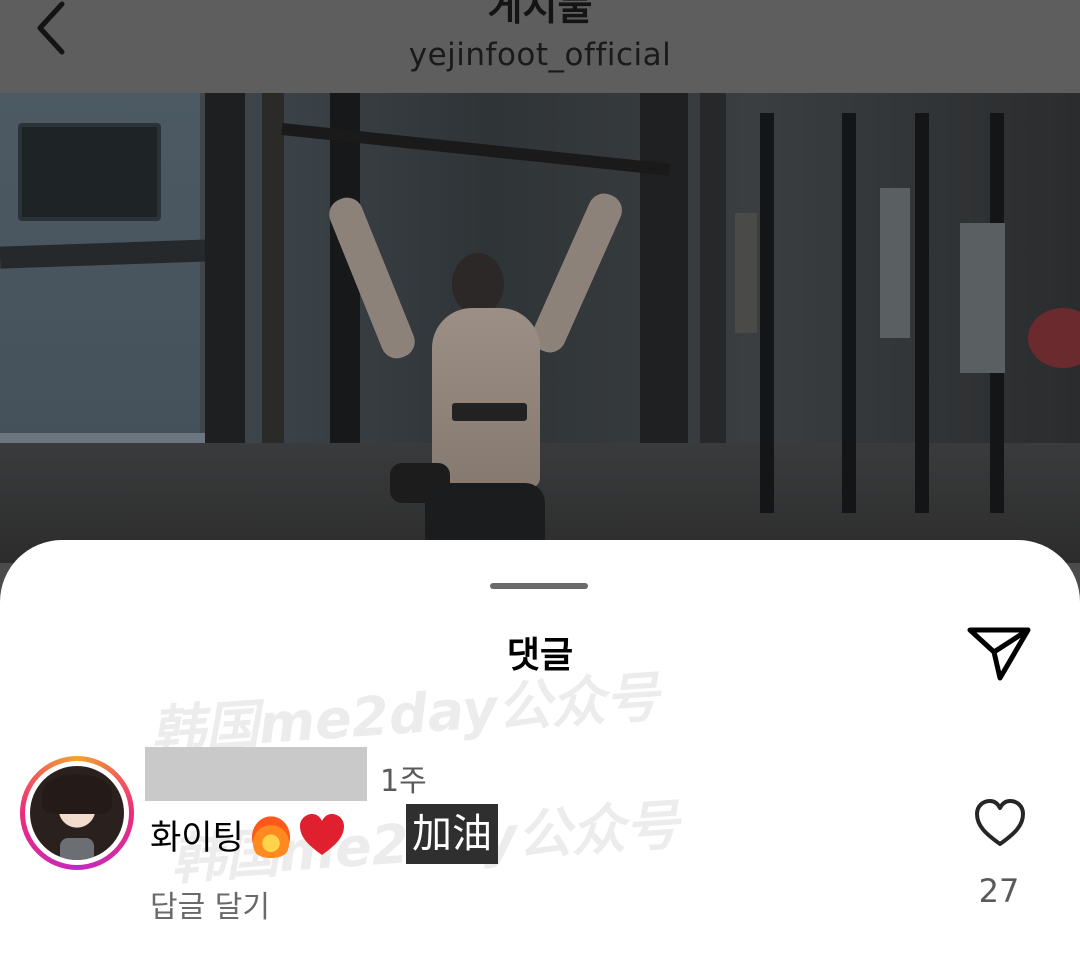  Describe the element at coordinates (540, 14) in the screenshot. I see `page-title: 게시물` at that location.